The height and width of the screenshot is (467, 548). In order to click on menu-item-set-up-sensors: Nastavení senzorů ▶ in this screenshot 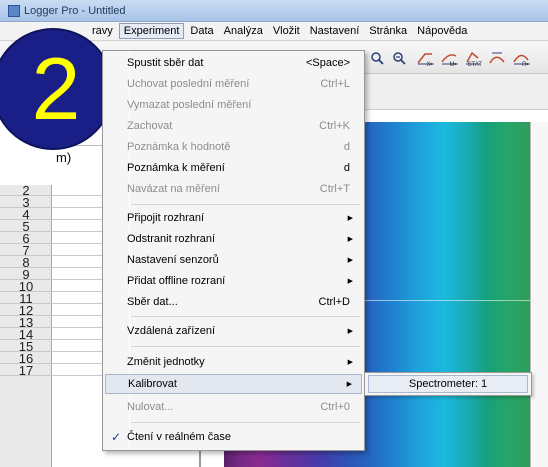, I will do `click(233, 260)`.